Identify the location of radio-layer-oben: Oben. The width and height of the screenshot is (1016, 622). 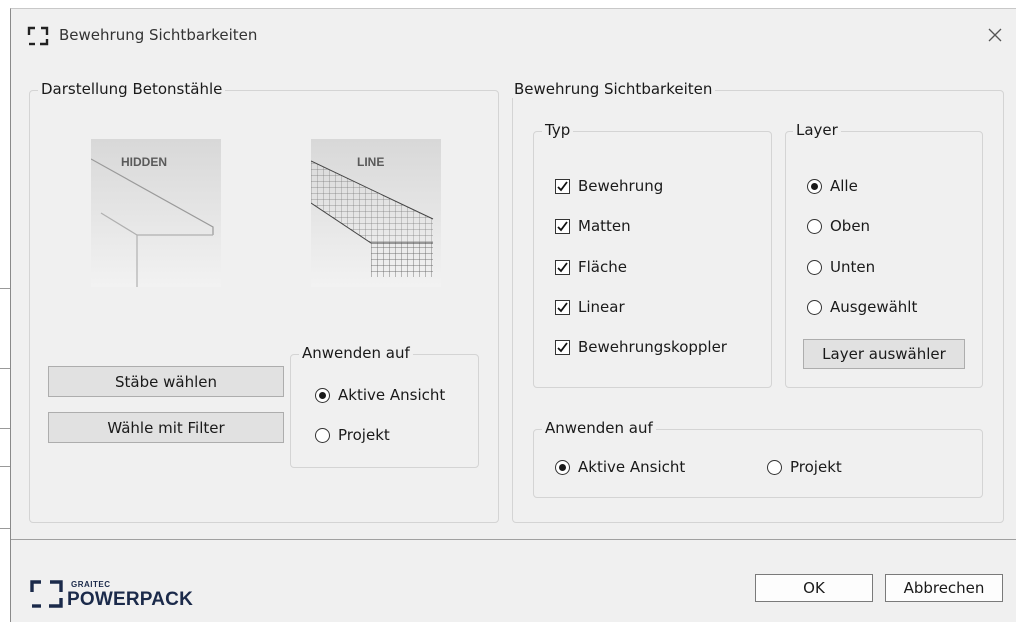
(838, 226).